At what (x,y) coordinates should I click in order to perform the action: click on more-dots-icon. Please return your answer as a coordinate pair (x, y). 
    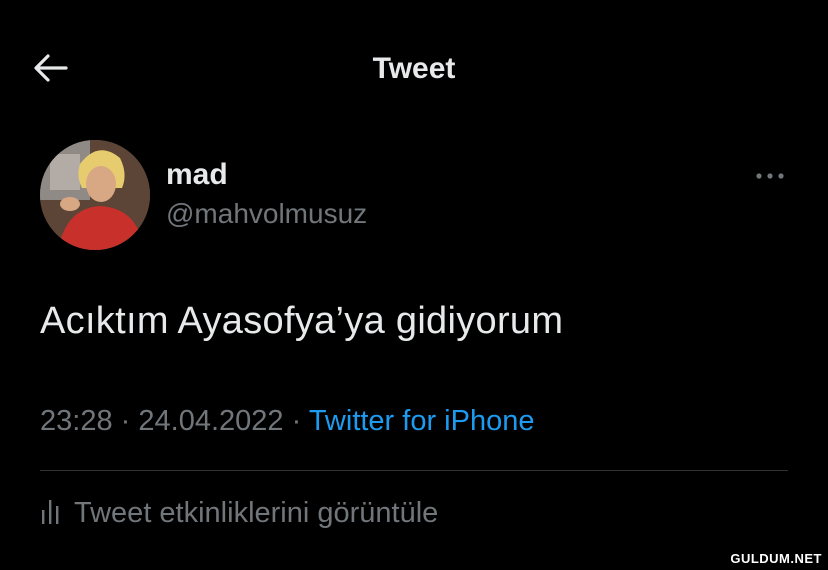
    Looking at the image, I should click on (770, 176).